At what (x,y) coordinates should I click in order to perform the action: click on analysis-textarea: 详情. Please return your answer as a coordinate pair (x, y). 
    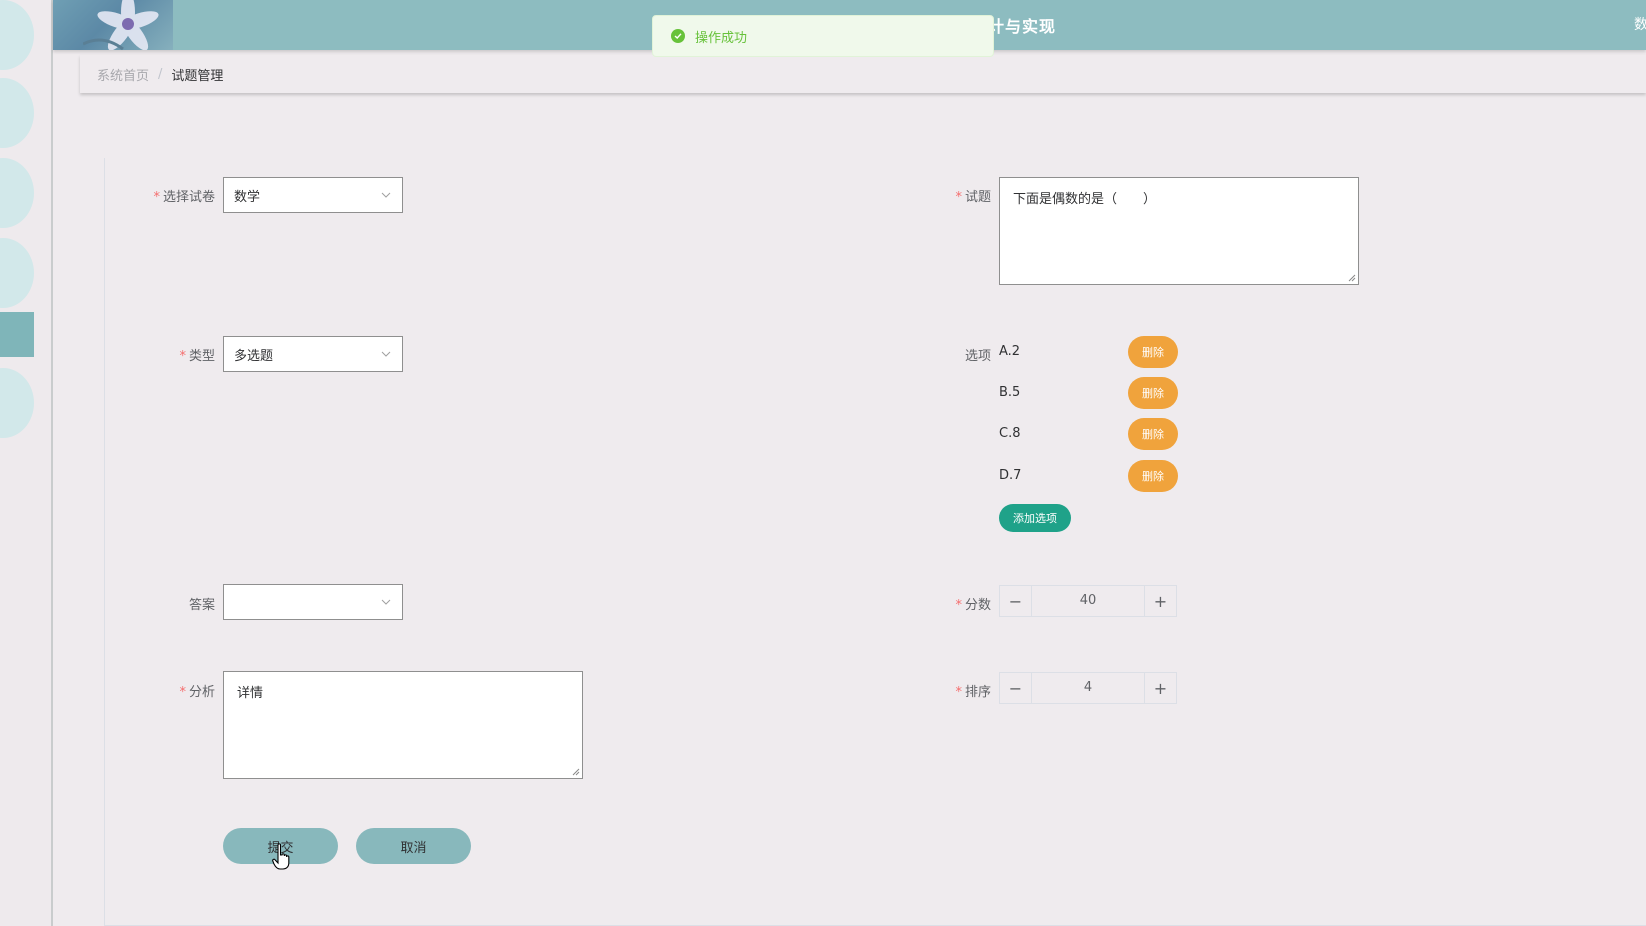
    Looking at the image, I should click on (403, 725).